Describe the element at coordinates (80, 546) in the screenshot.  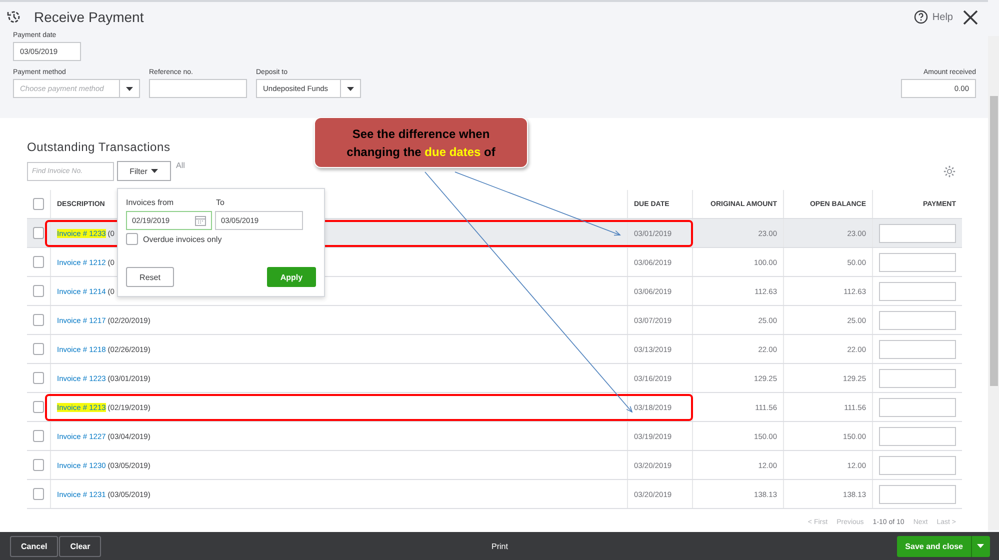
I see `clear-button: Clear` at that location.